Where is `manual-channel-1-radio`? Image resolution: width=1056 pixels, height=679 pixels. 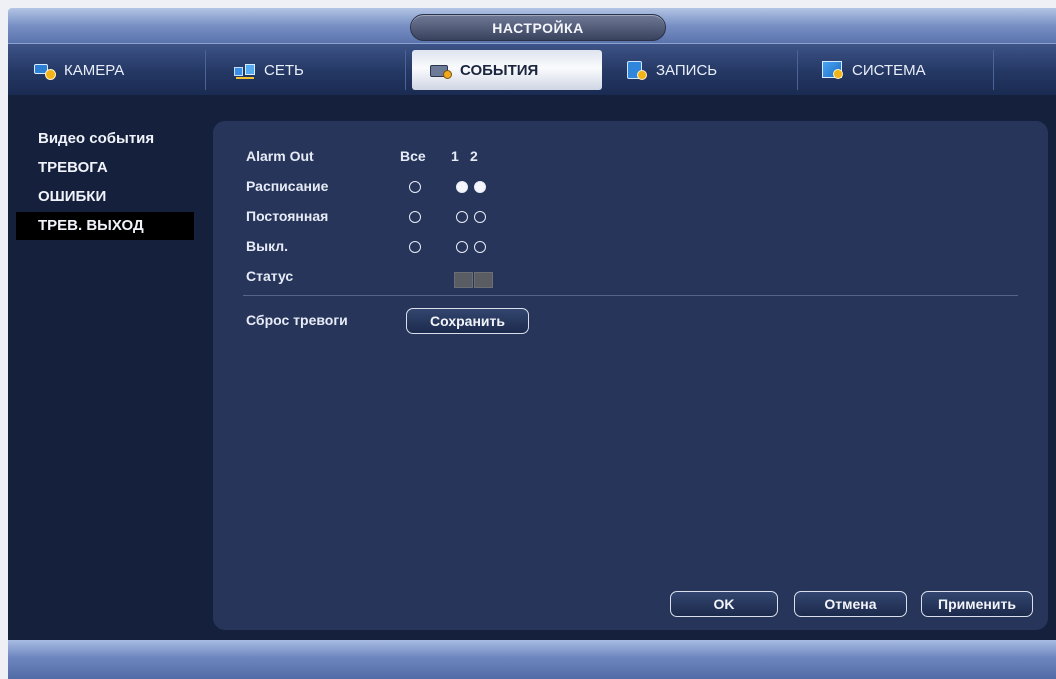 manual-channel-1-radio is located at coordinates (462, 217).